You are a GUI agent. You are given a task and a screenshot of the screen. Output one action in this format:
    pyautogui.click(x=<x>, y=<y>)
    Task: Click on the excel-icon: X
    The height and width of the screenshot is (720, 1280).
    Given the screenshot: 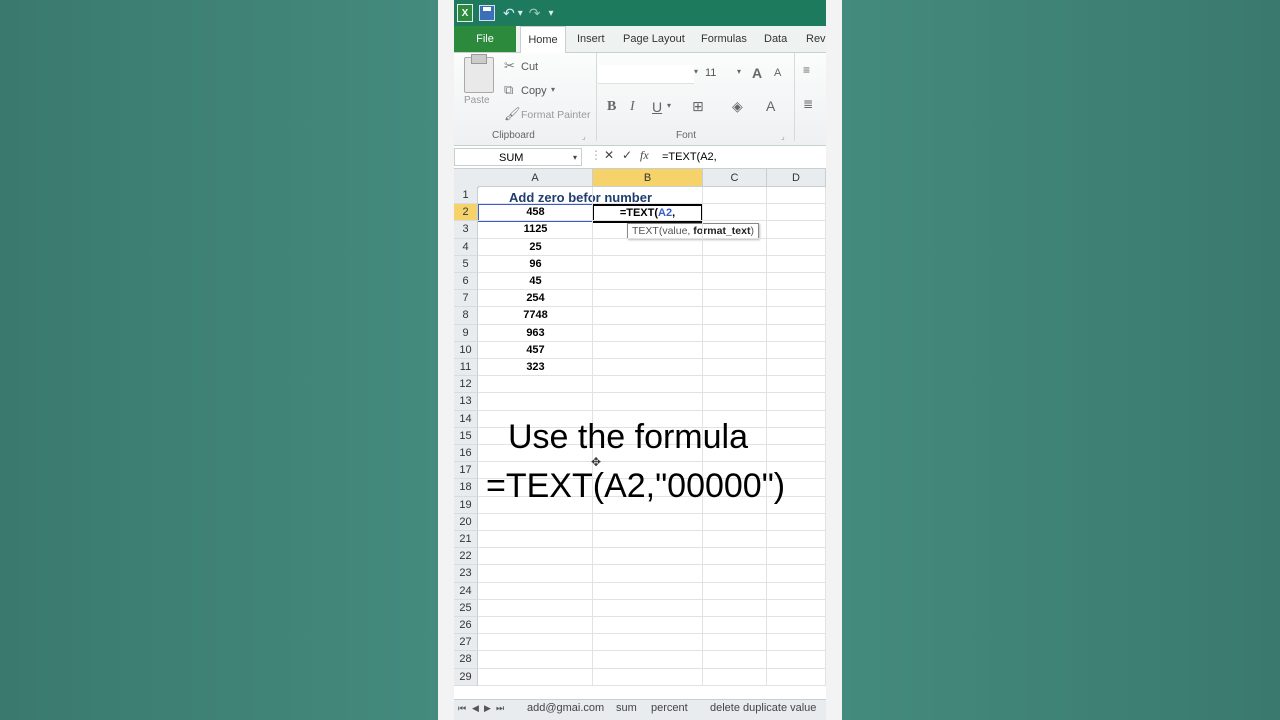 What is the action you would take?
    pyautogui.click(x=465, y=13)
    